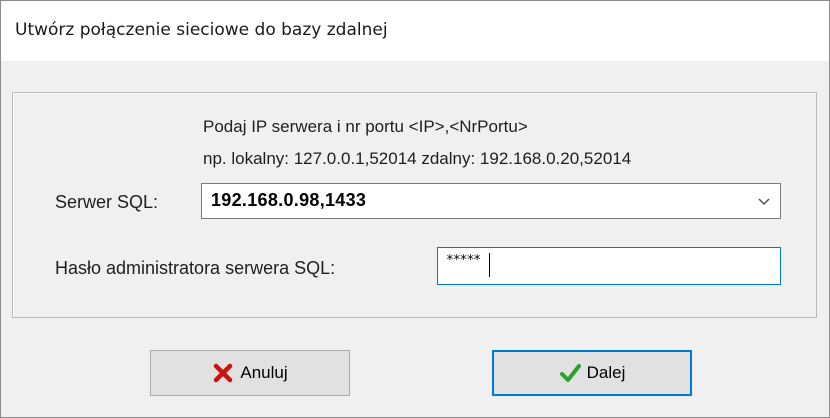 The width and height of the screenshot is (830, 418). What do you see at coordinates (223, 373) in the screenshot?
I see `red-x-icon` at bounding box center [223, 373].